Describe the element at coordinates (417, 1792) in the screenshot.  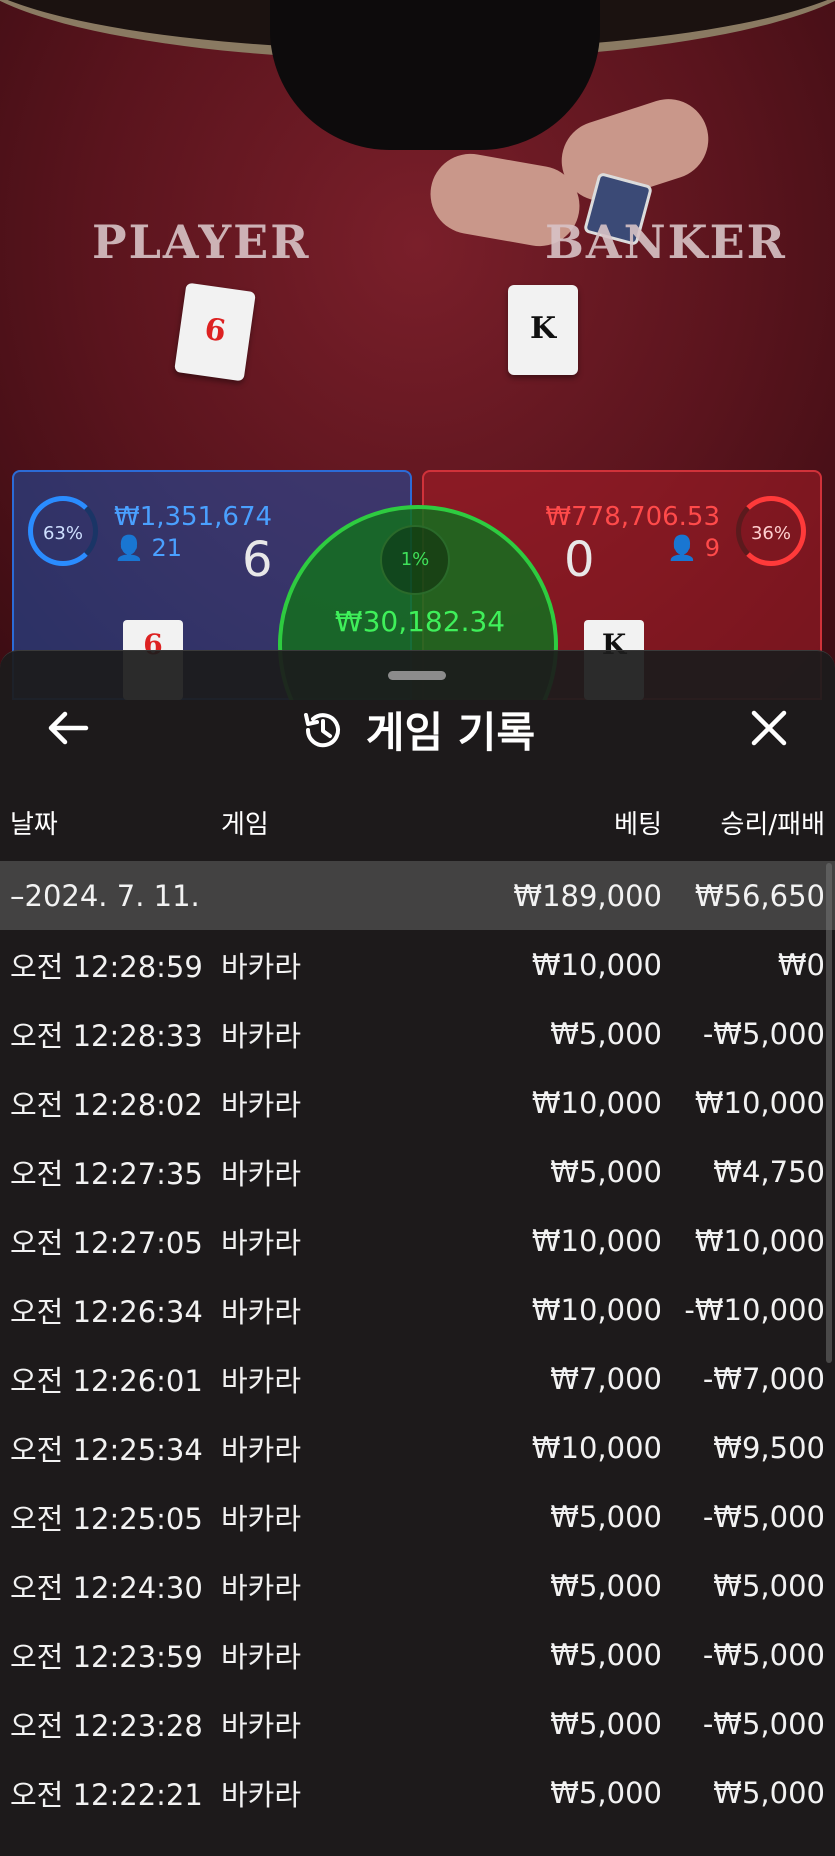
I see `history-row: 오전 12:22:21 바카라 ₩5,000 ₩5,000` at that location.